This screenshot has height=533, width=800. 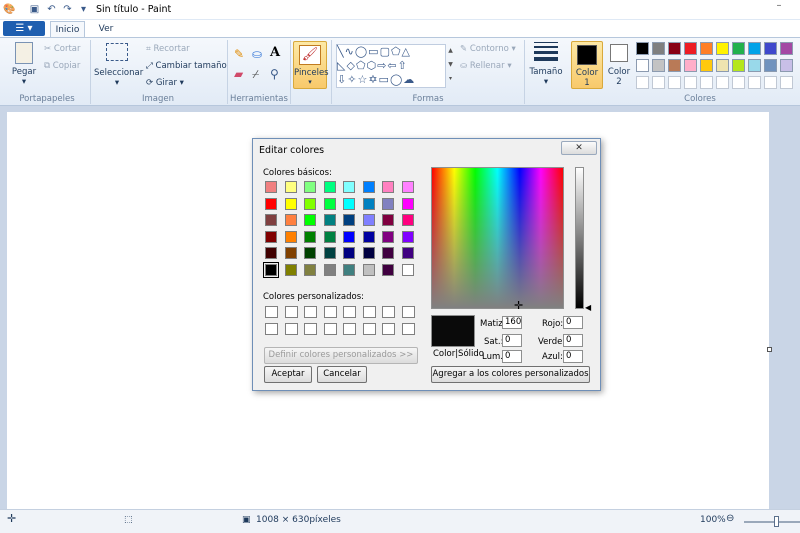 What do you see at coordinates (396, 51) in the screenshot?
I see `polygon-shape-icon: ⬠` at bounding box center [396, 51].